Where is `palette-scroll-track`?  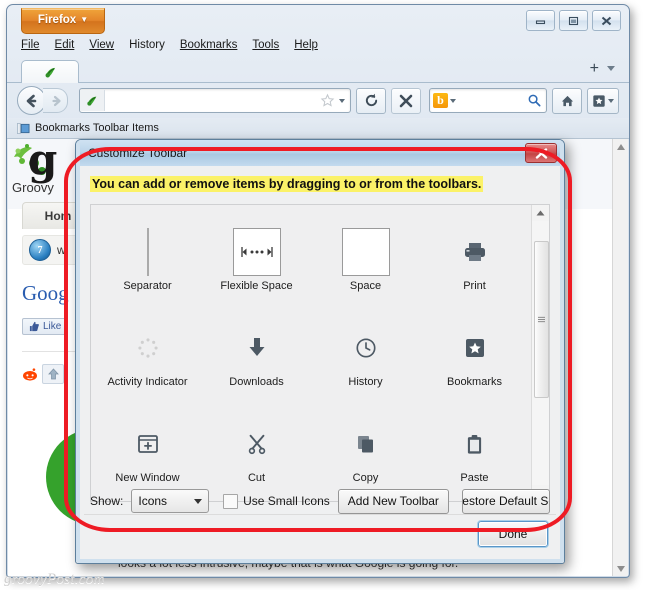
palette-scroll-track is located at coordinates (540, 353).